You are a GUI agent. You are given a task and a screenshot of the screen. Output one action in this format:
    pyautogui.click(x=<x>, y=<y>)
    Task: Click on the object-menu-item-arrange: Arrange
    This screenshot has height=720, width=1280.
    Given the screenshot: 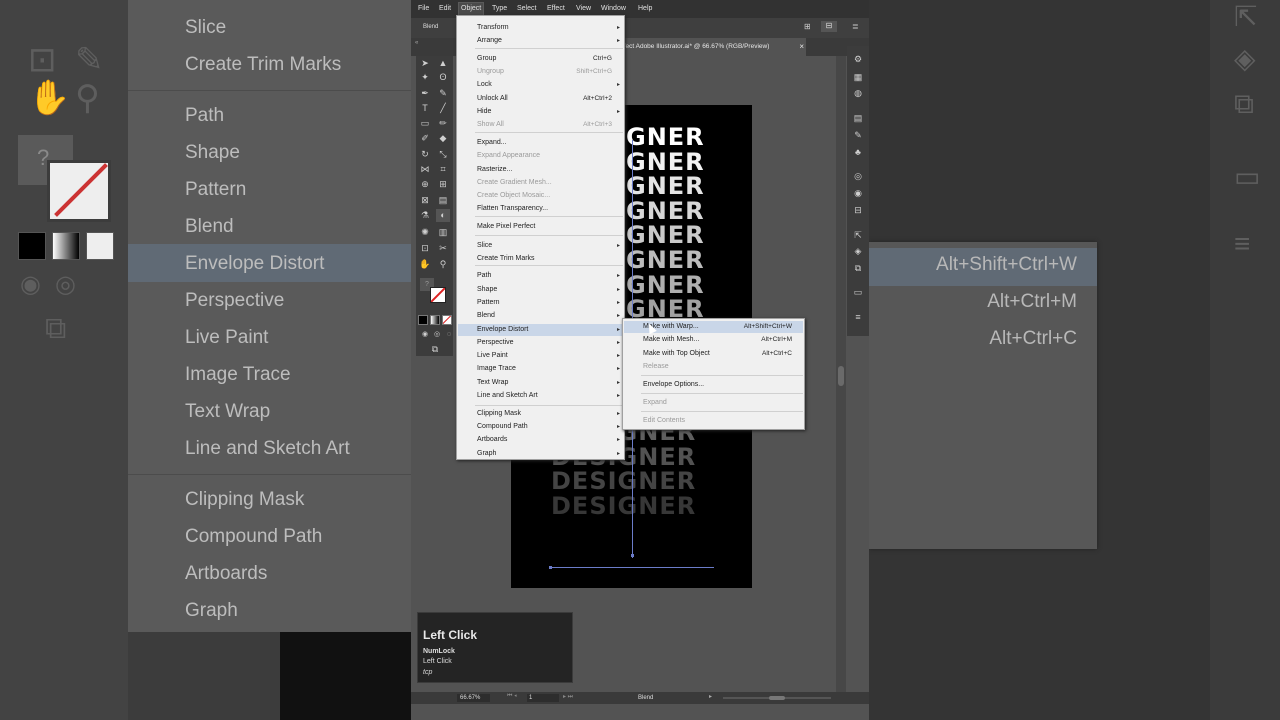 What is the action you would take?
    pyautogui.click(x=489, y=40)
    